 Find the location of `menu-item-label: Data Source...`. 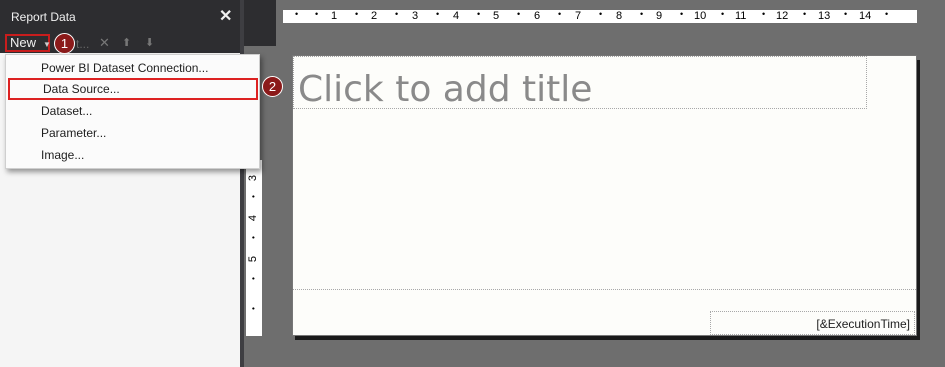

menu-item-label: Data Source... is located at coordinates (81, 89).